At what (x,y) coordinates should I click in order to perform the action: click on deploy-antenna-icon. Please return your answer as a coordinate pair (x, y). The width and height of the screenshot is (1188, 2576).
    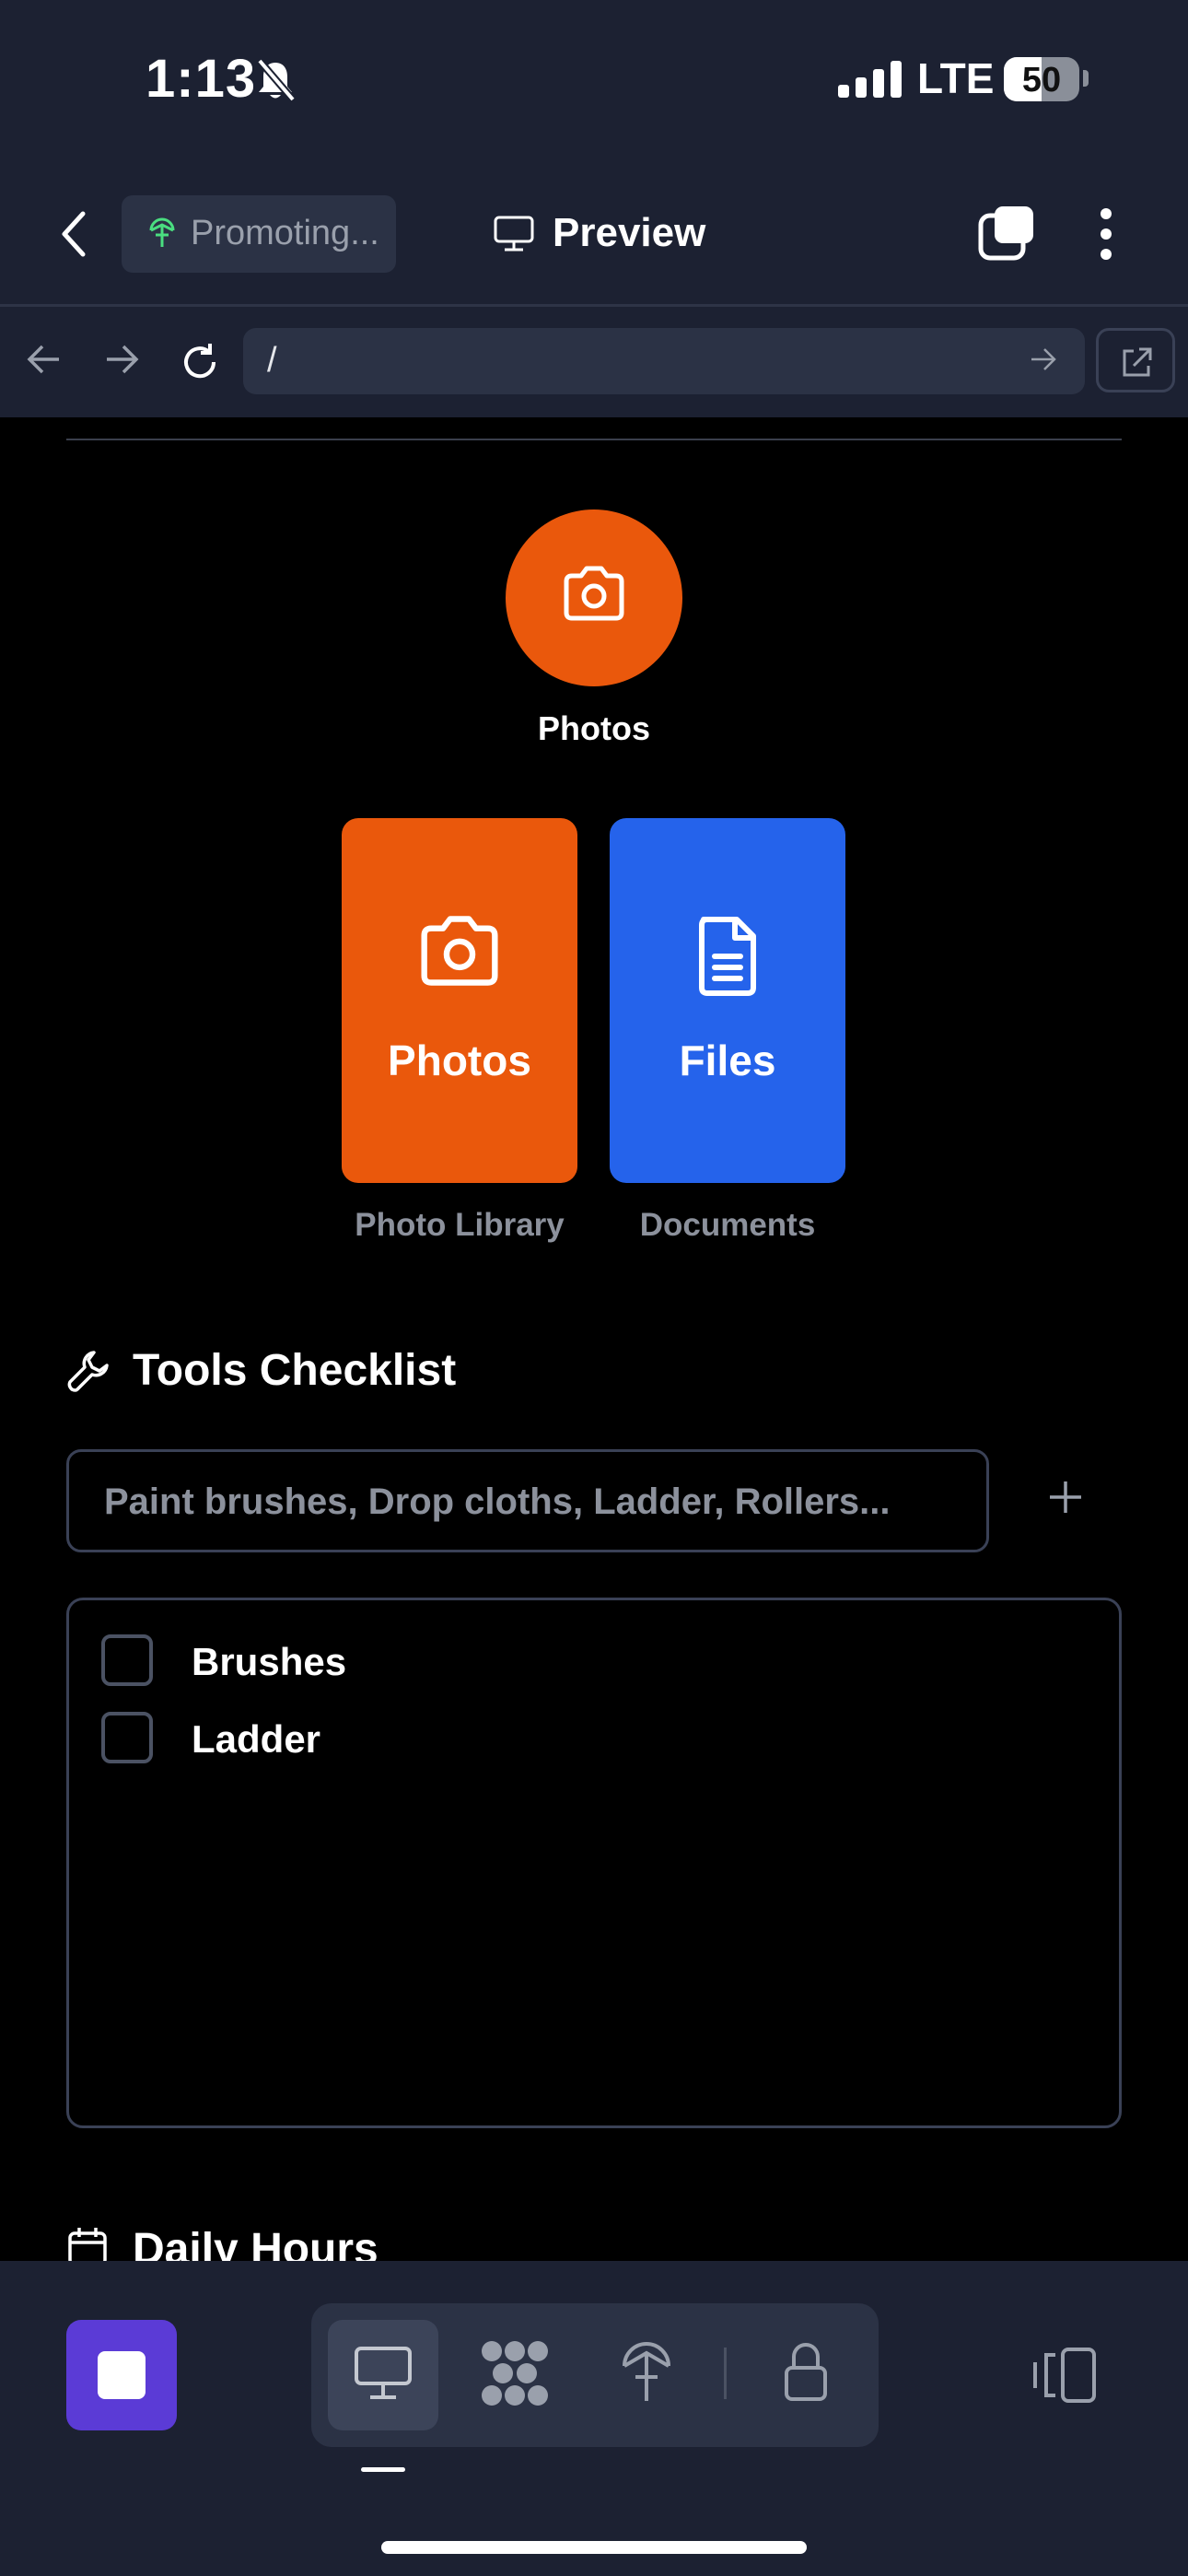
    Looking at the image, I should click on (646, 2374).